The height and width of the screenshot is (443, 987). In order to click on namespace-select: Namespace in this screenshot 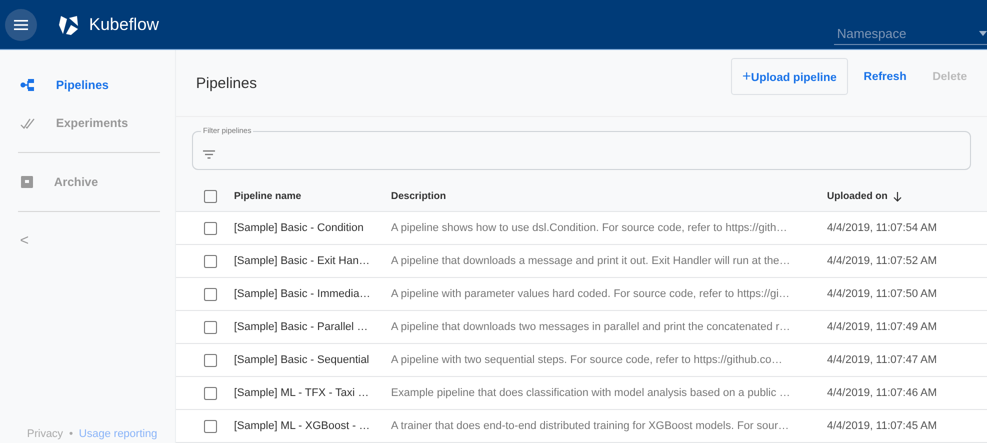, I will do `click(910, 34)`.